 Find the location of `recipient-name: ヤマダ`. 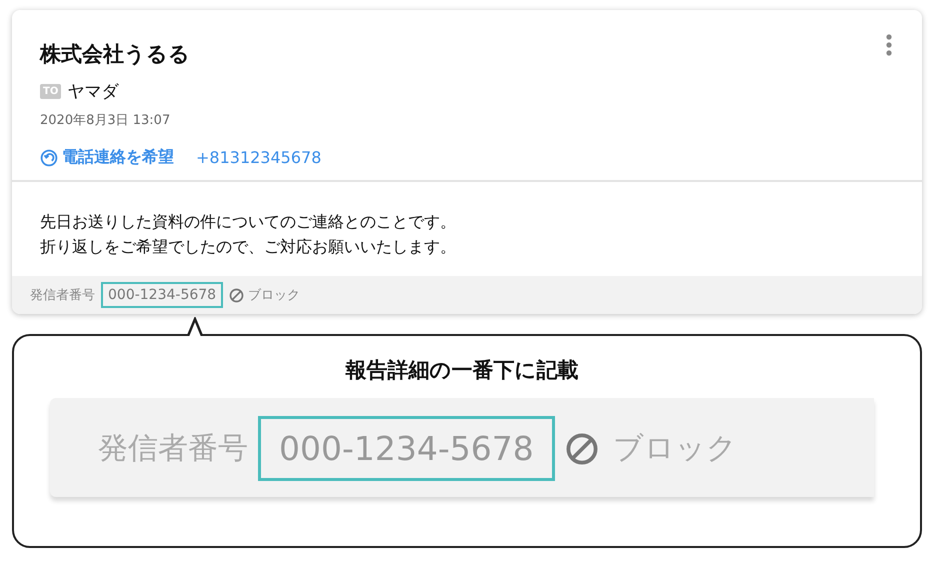

recipient-name: ヤマダ is located at coordinates (92, 92).